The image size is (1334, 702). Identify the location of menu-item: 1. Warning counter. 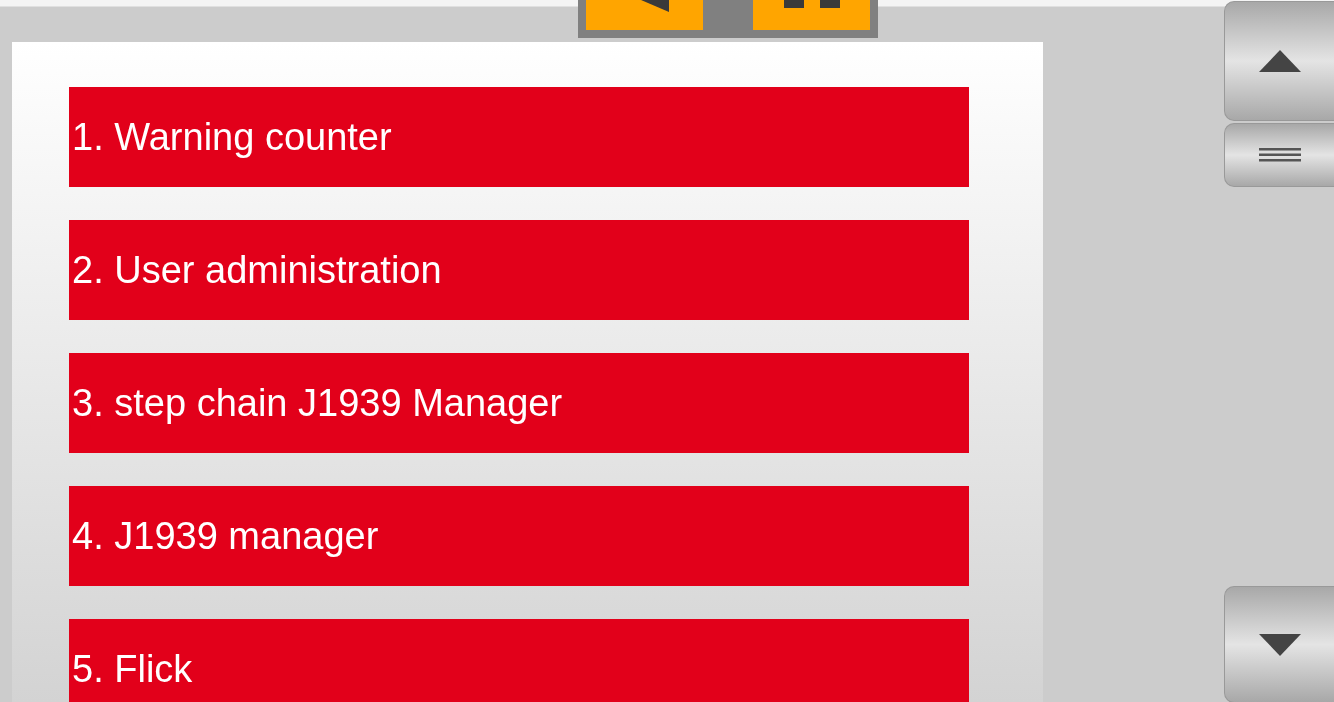
(519, 137).